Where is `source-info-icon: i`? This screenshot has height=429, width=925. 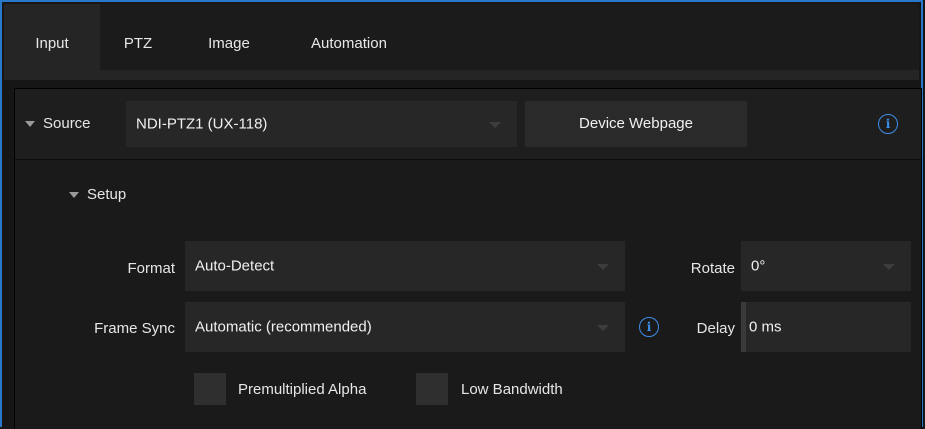 source-info-icon: i is located at coordinates (888, 124).